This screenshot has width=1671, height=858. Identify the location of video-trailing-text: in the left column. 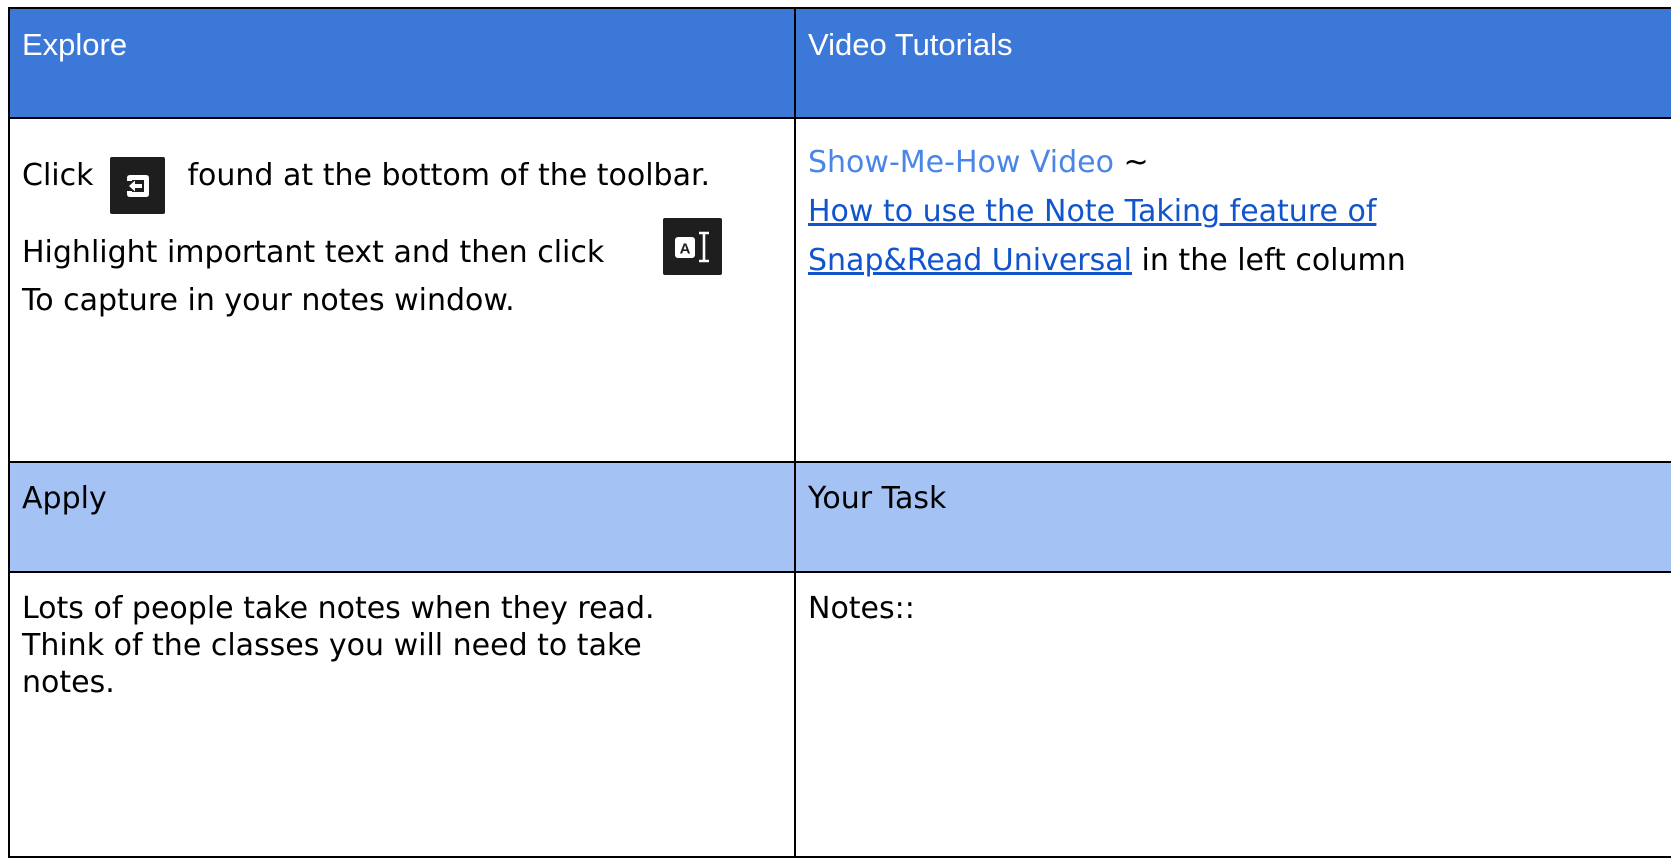
(1273, 260).